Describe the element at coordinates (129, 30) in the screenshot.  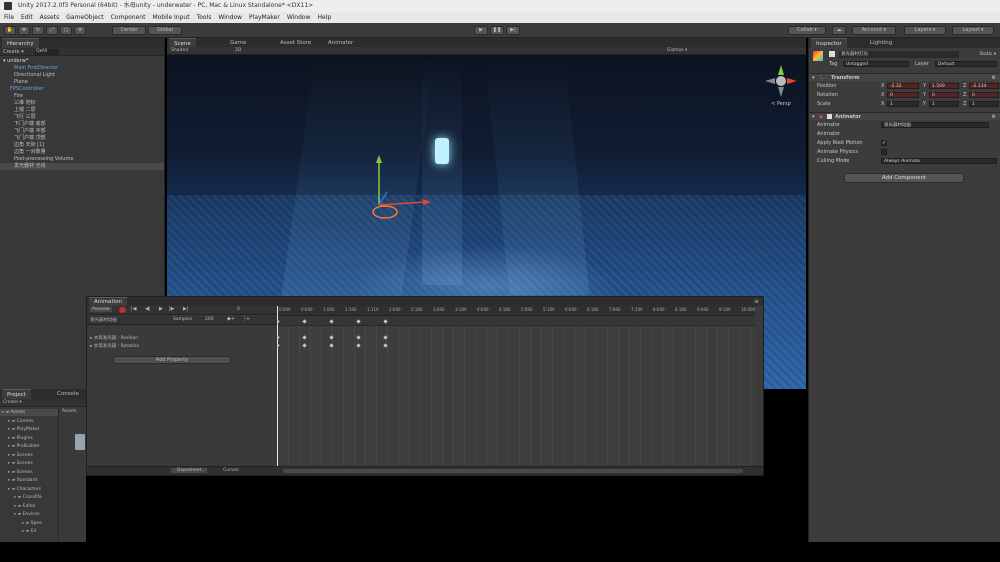
I see `pivot-center-button: Center` at that location.